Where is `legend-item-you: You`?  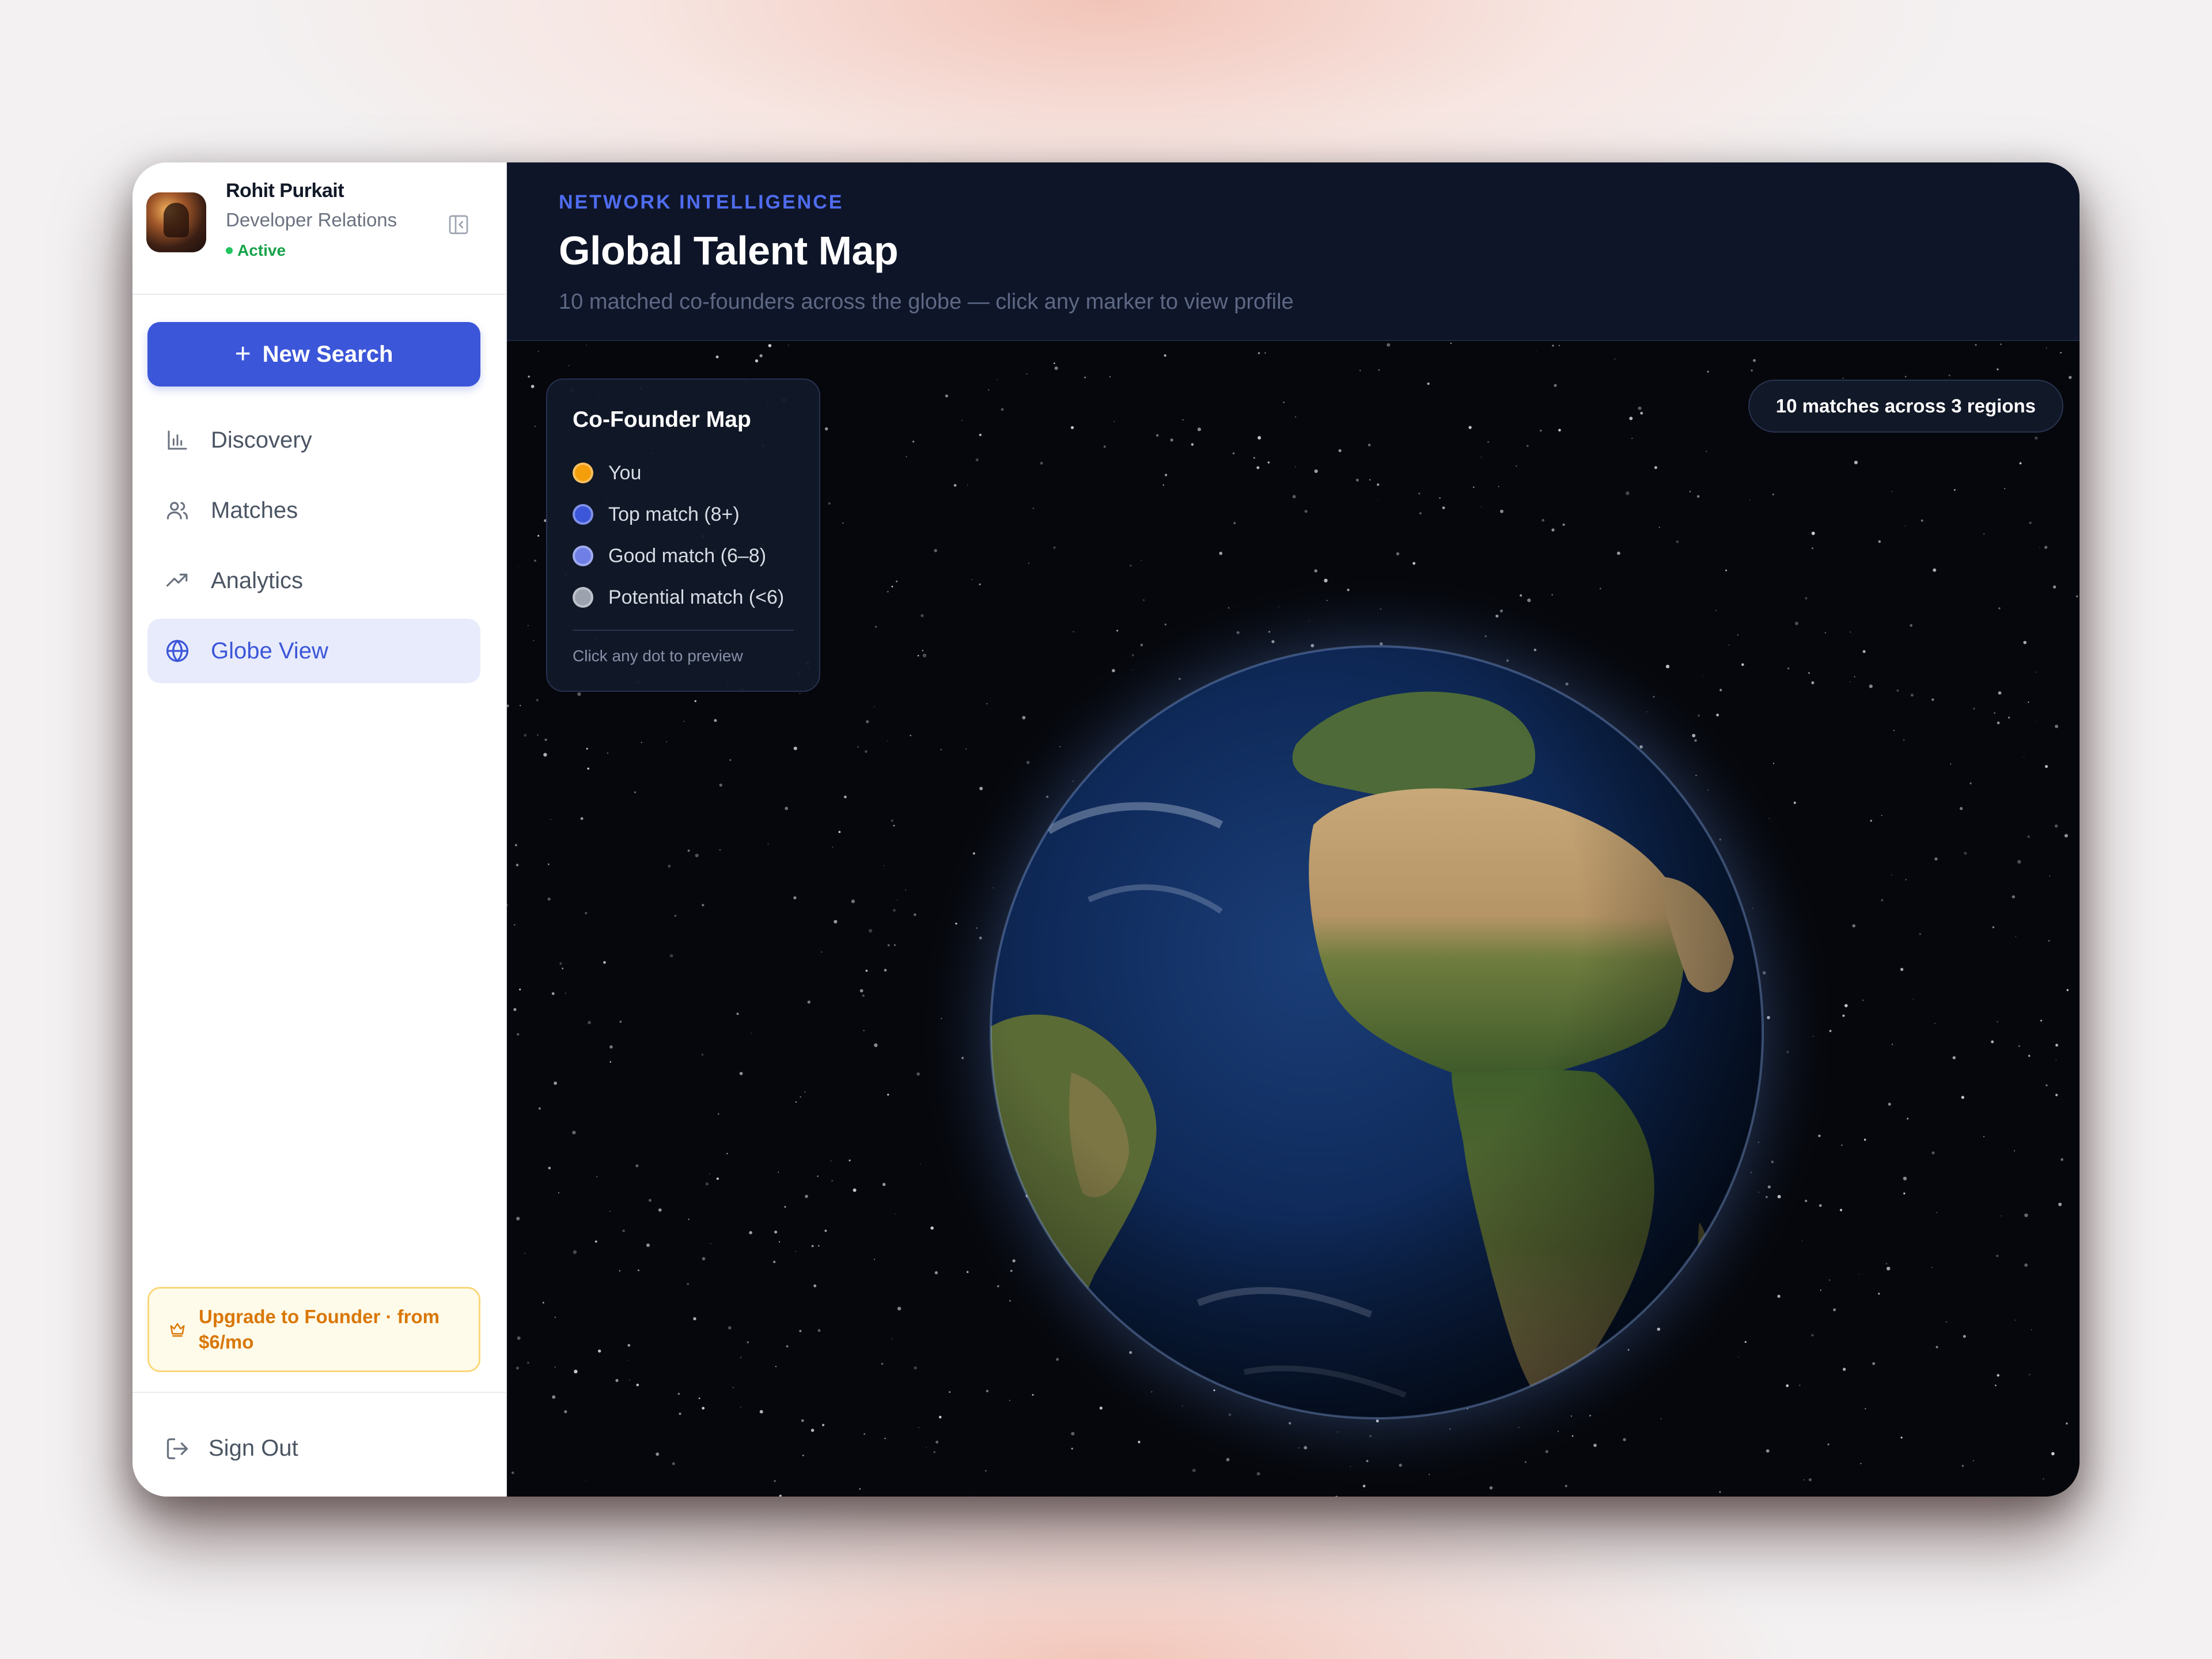
legend-item-you: You is located at coordinates (683, 473).